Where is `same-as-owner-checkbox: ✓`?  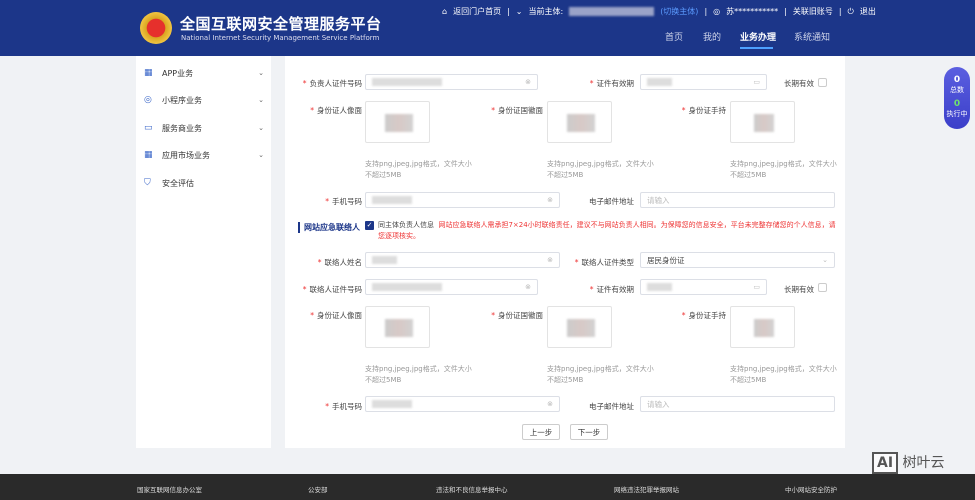
same-as-owner-checkbox: ✓ is located at coordinates (369, 225).